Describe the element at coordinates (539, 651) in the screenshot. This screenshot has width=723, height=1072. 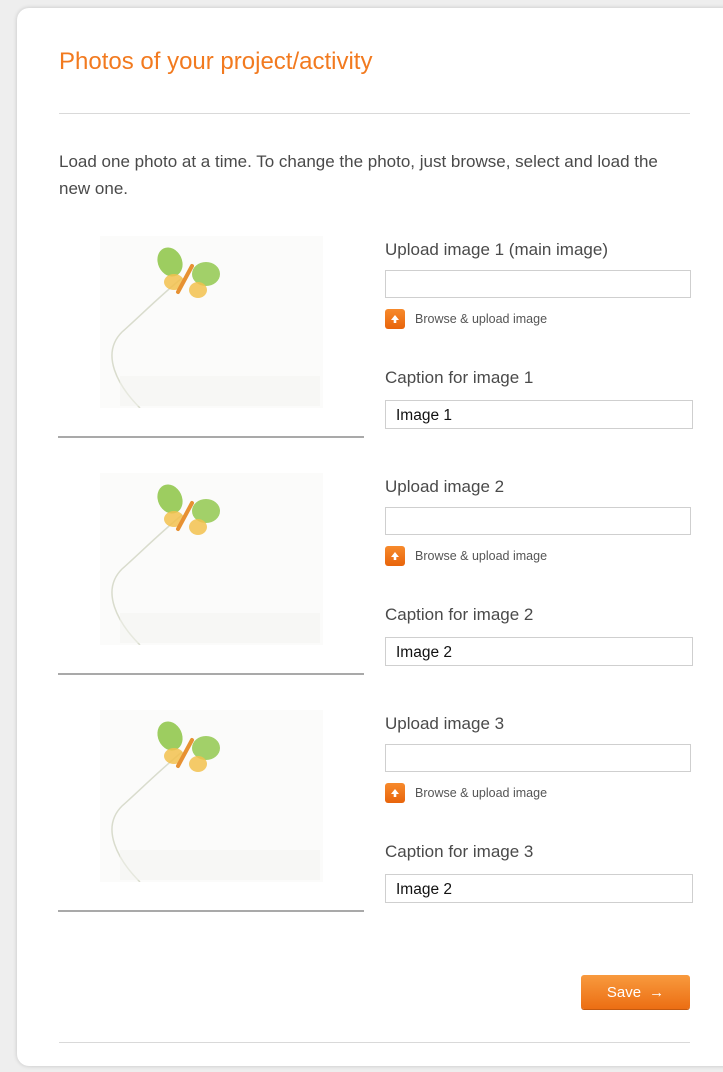
I see `caption-image-2-input` at that location.